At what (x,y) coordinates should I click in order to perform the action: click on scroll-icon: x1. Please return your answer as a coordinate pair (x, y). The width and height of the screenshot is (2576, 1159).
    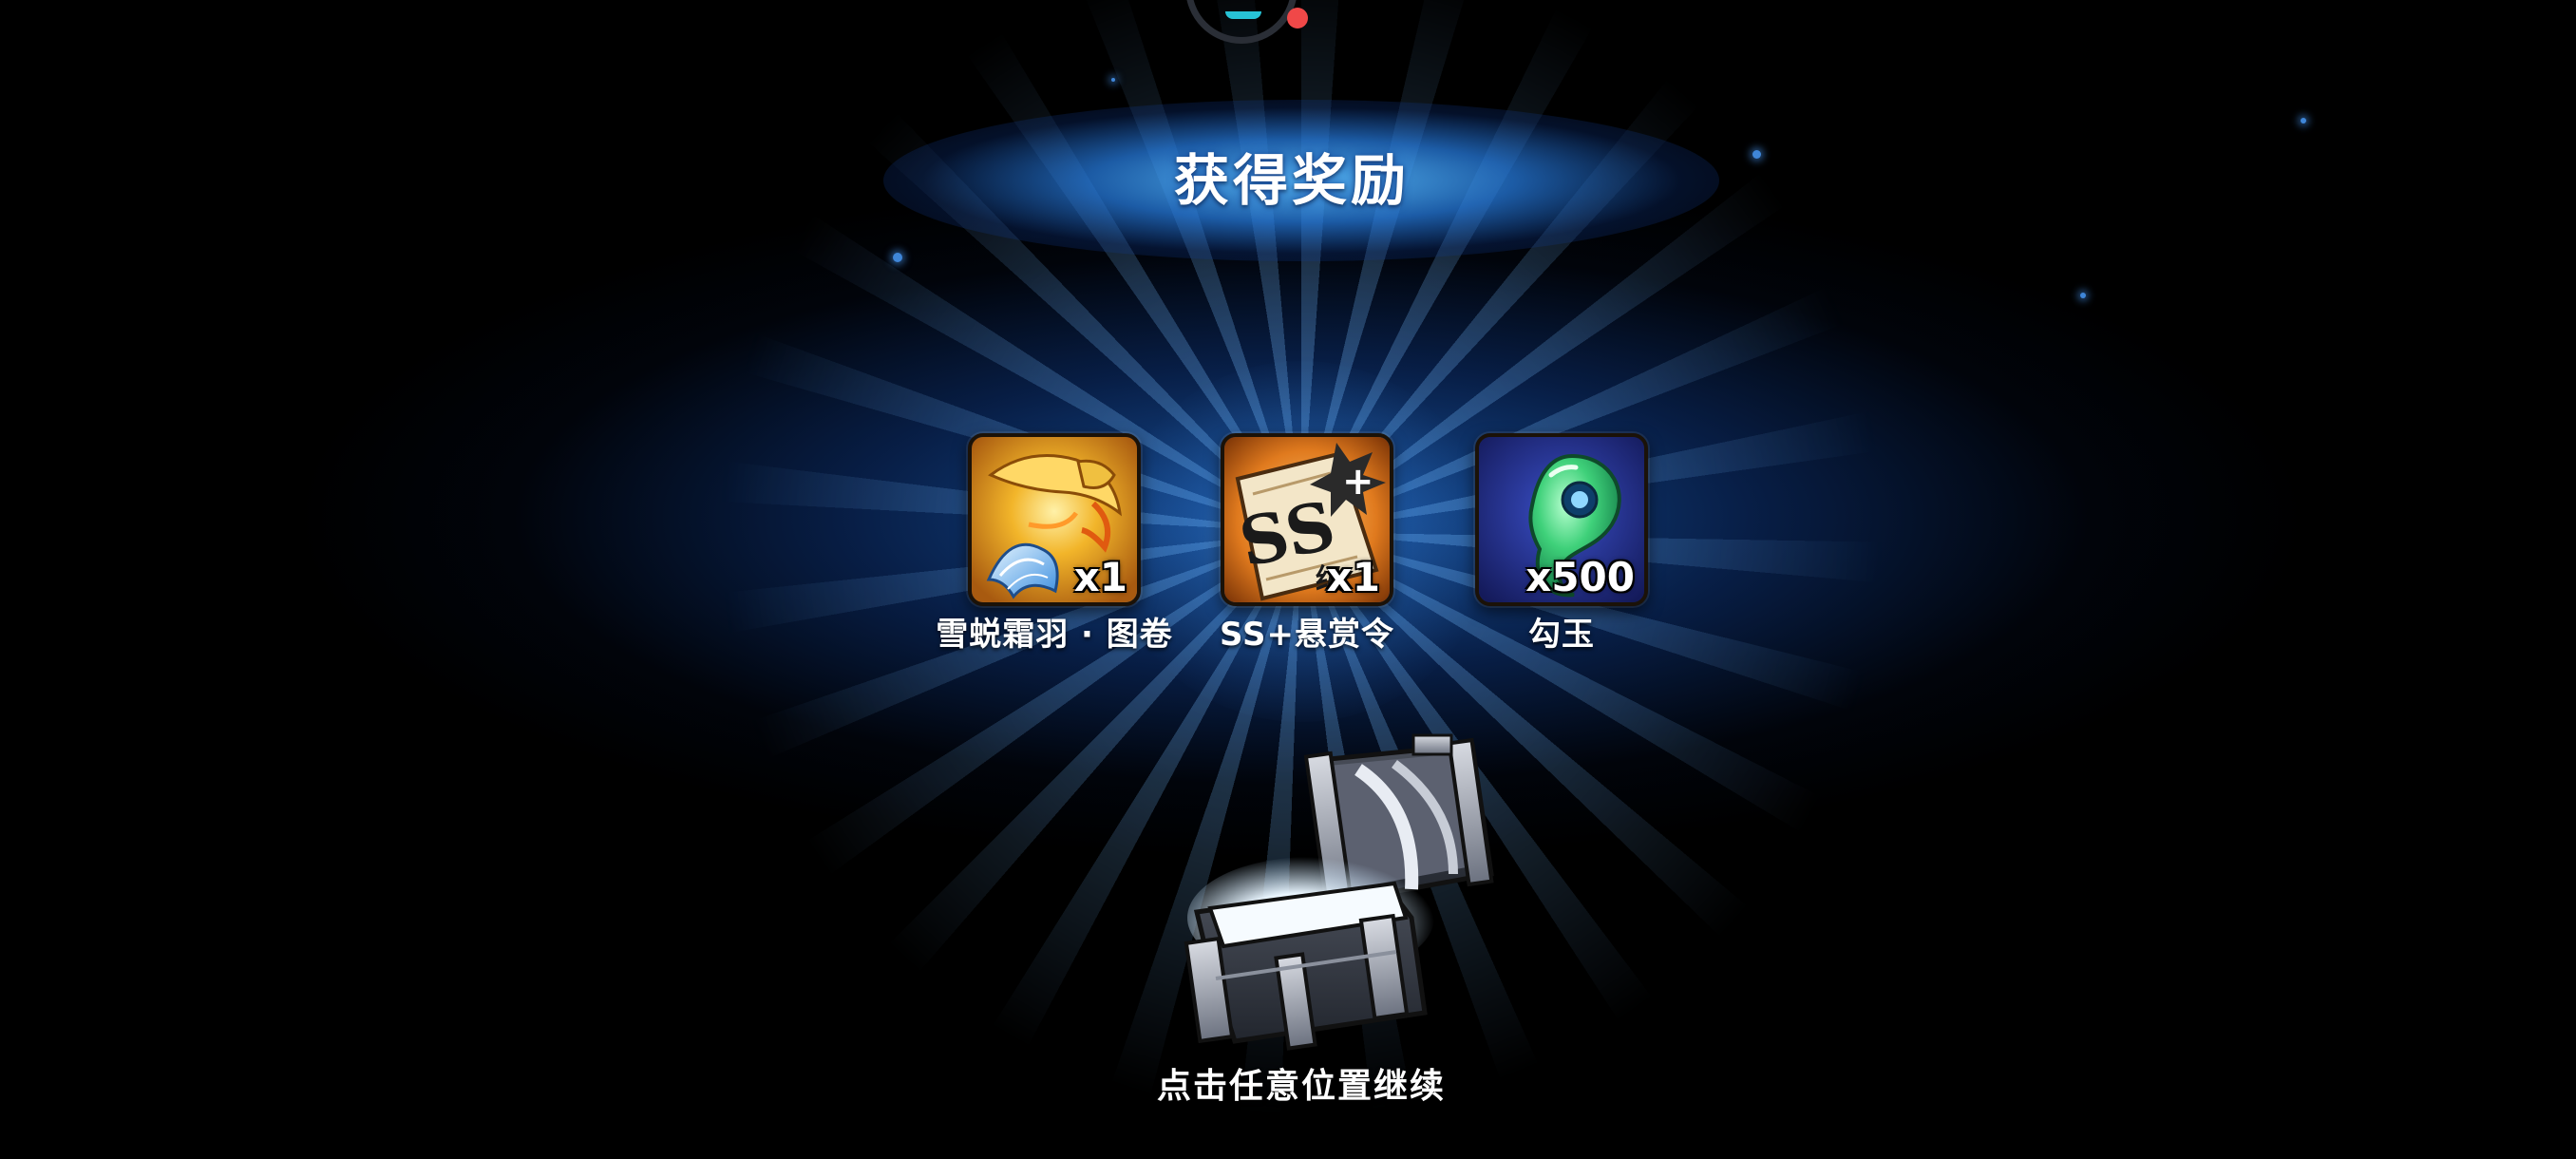
    Looking at the image, I should click on (1054, 519).